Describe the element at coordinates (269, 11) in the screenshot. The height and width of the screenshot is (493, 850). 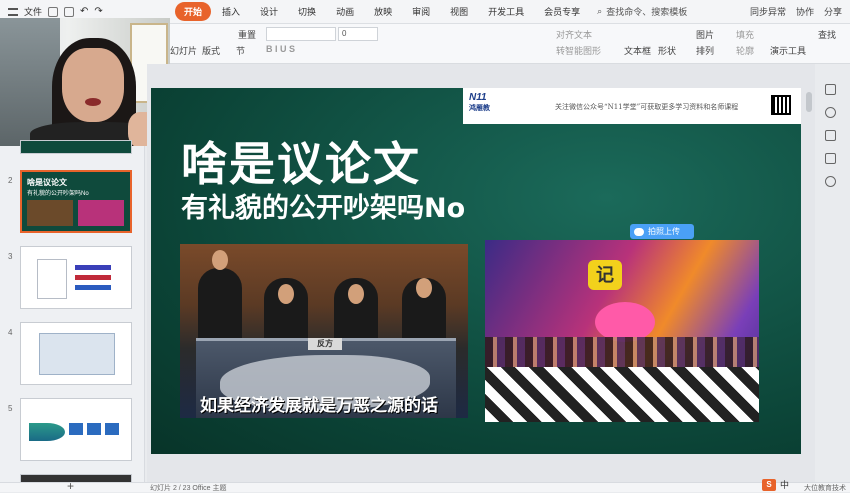
I see `tab-design: 设计` at that location.